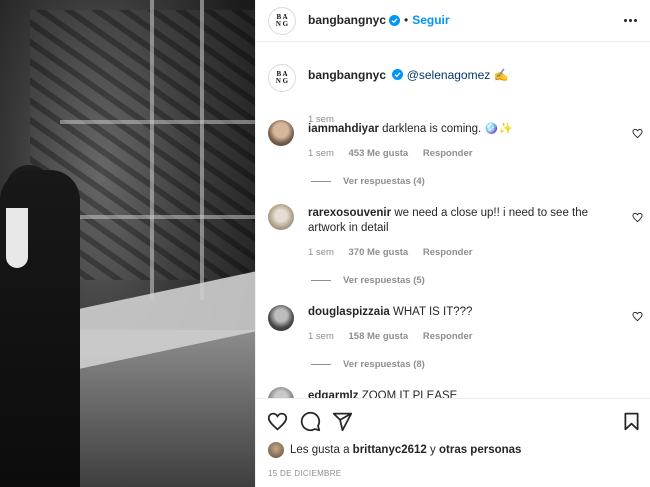  Describe the element at coordinates (379, 252) in the screenshot. I see `comment-likes: 370 Me gusta` at that location.